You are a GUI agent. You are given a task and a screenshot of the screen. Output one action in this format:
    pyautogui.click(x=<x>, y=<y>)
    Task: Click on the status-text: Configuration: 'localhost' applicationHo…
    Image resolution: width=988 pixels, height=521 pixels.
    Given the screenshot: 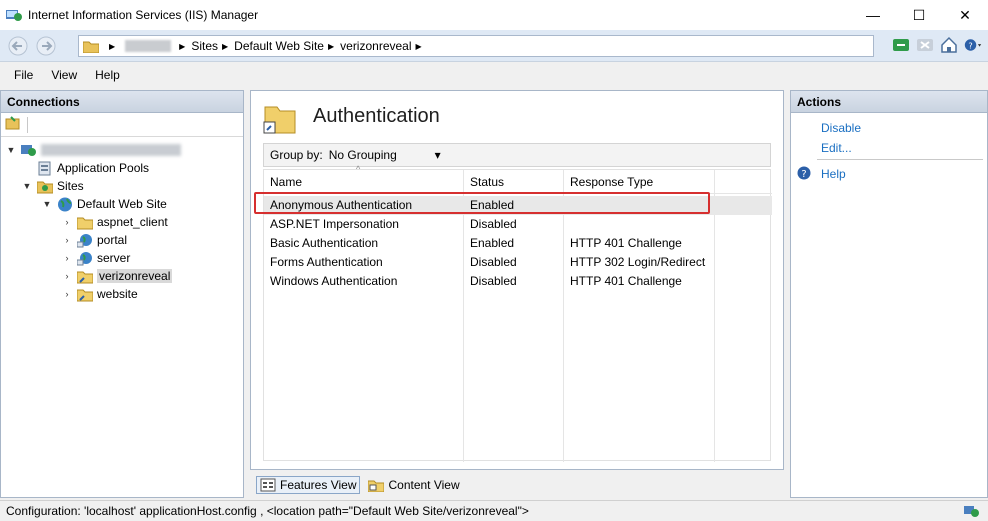 What is the action you would take?
    pyautogui.click(x=267, y=511)
    